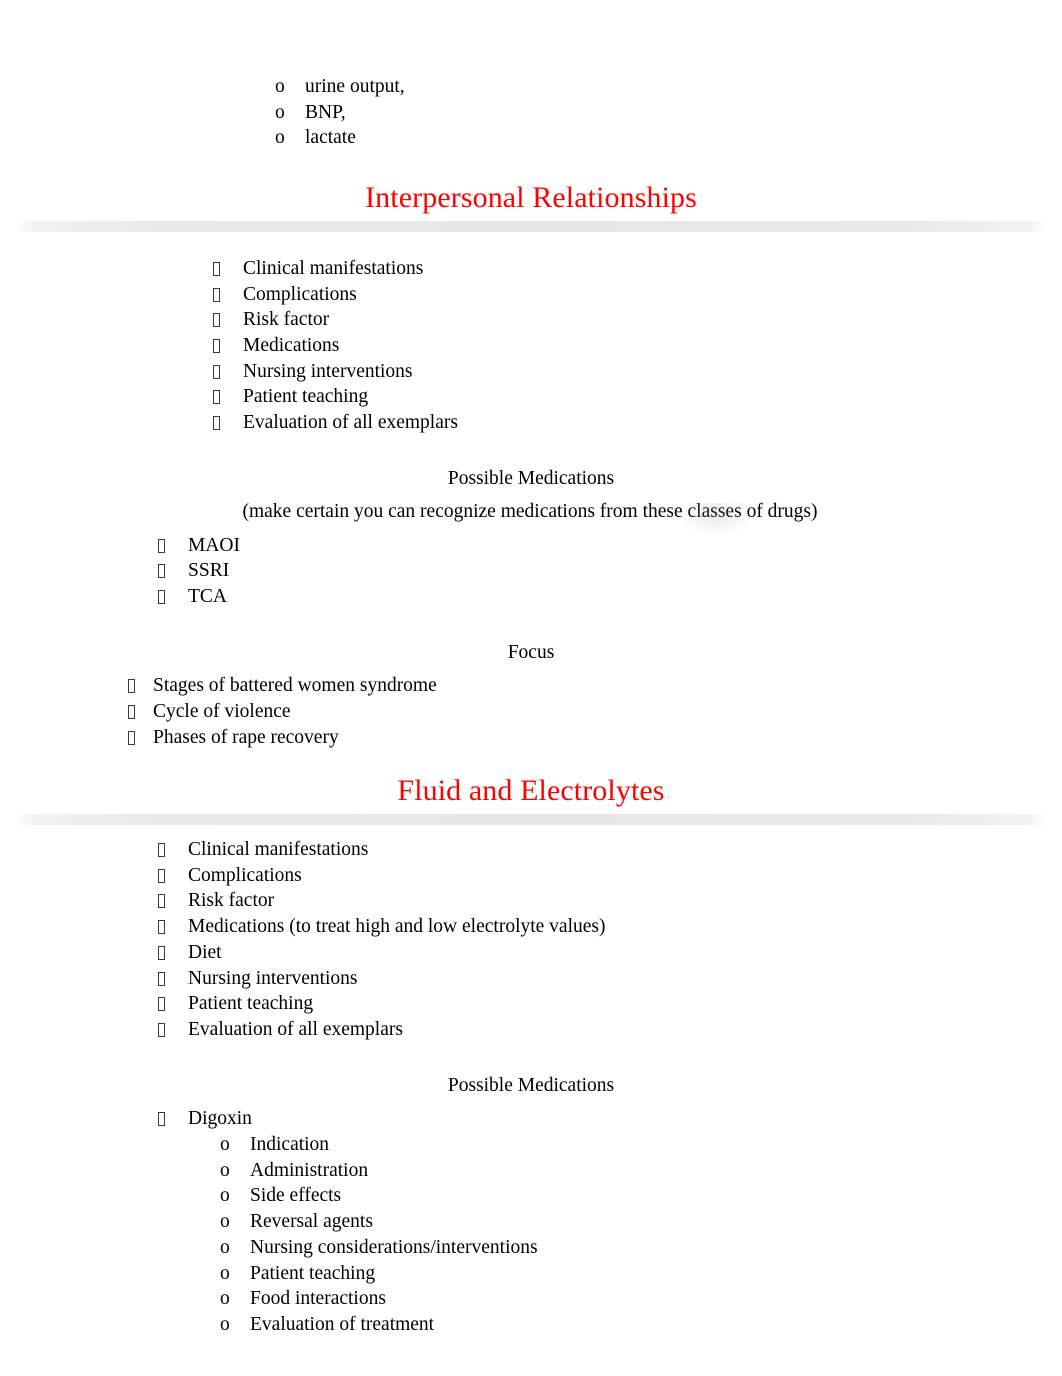 This screenshot has width=1062, height=1376. I want to click on possible-medications-title-one: Possible Medications, so click(531, 478).